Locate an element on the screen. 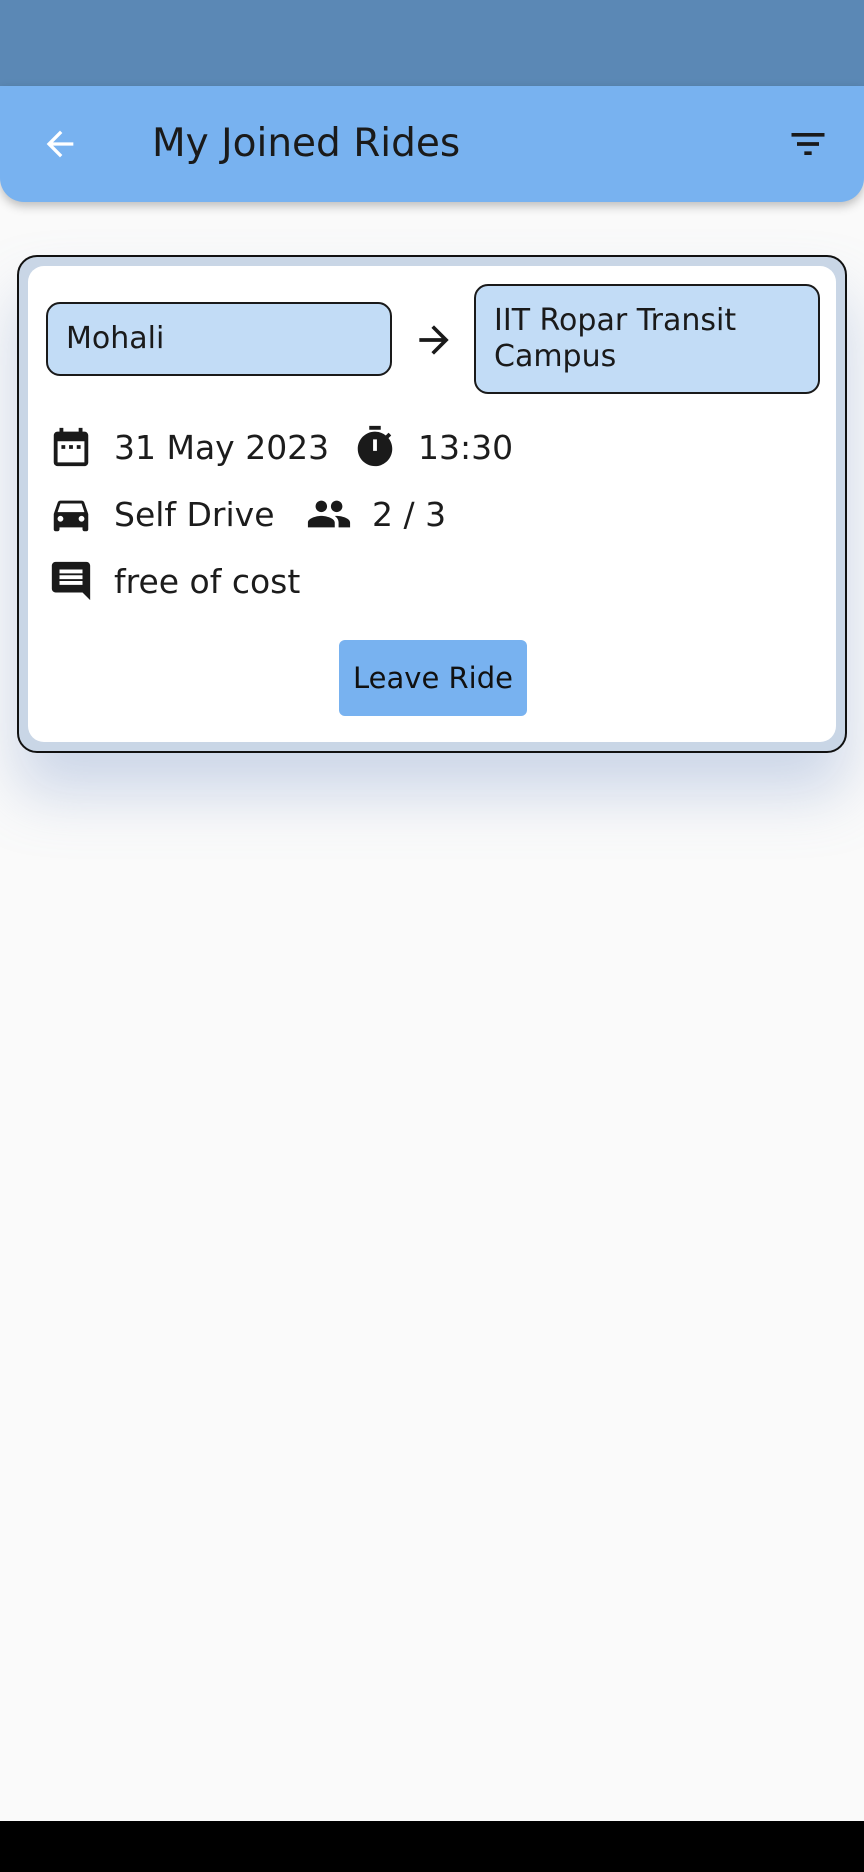  ride-date: 31 May 2023 is located at coordinates (188, 447).